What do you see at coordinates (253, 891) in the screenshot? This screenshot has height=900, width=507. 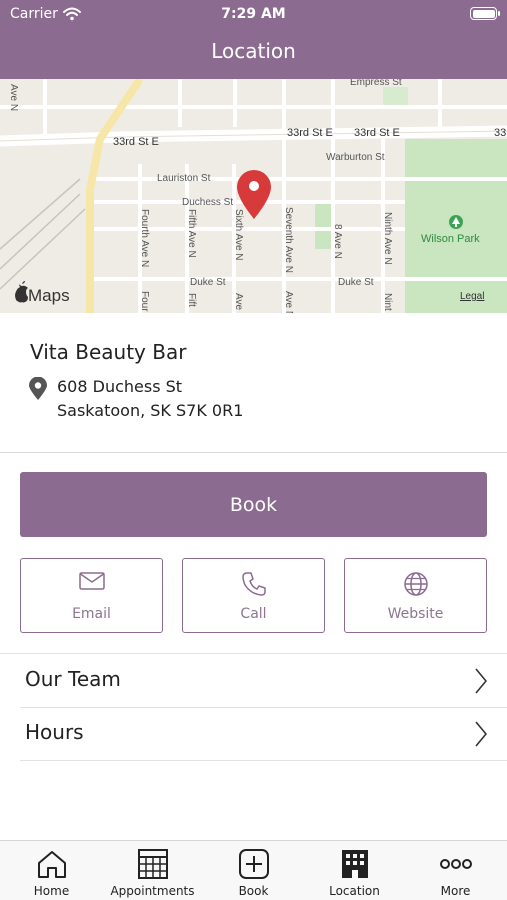 I see `tab-book-label: Book` at bounding box center [253, 891].